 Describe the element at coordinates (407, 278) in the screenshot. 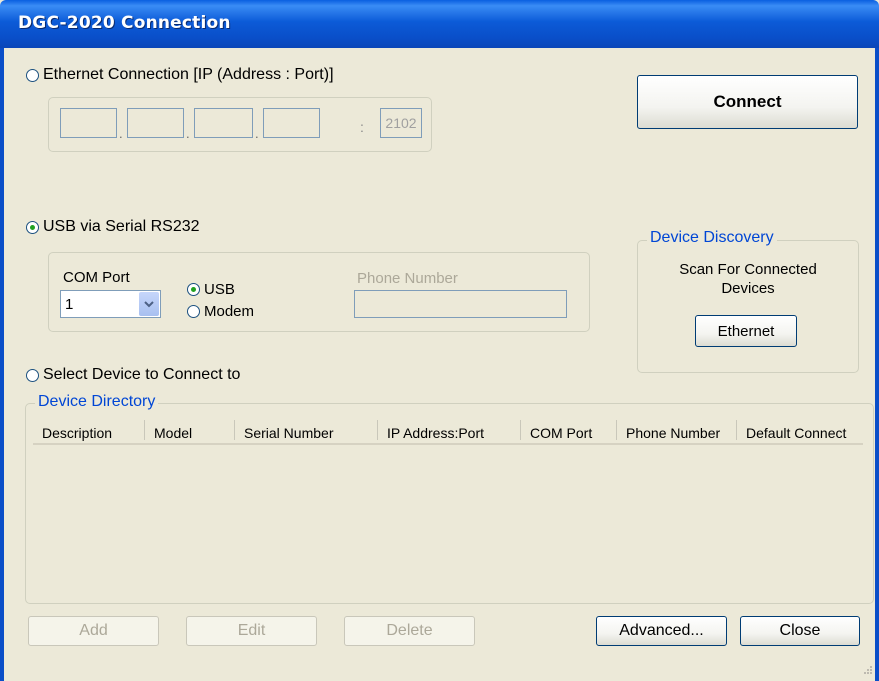

I see `phone-number-label: Phone Number` at that location.